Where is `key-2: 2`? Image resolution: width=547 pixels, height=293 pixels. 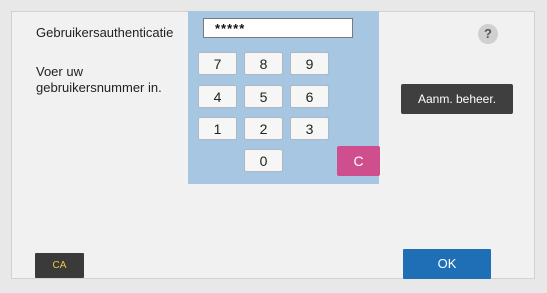
key-2: 2 is located at coordinates (263, 128).